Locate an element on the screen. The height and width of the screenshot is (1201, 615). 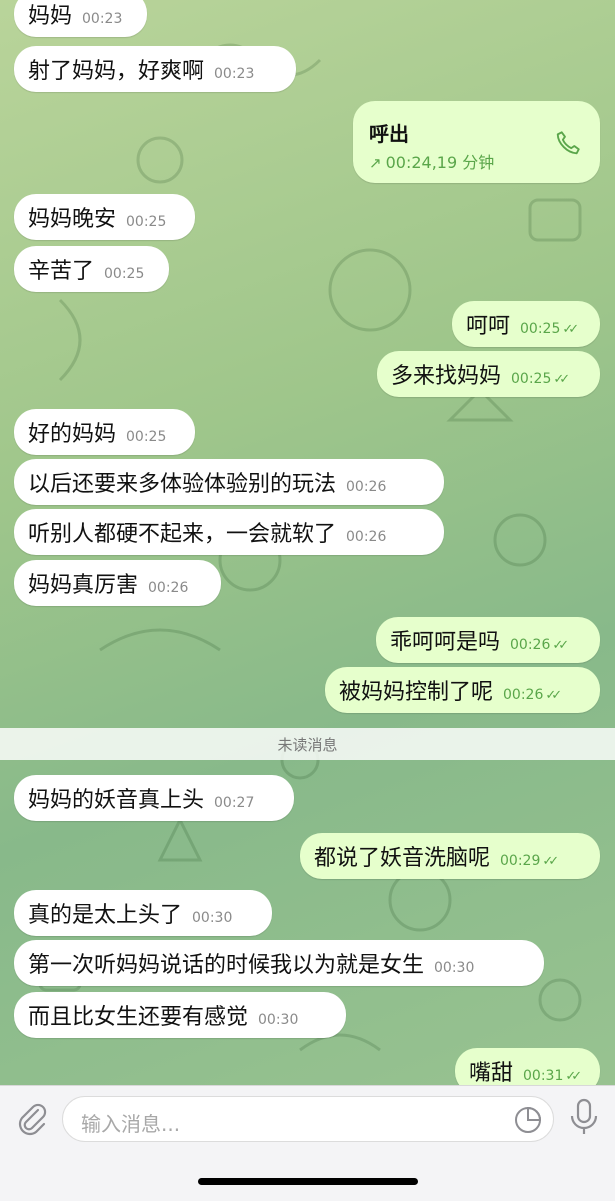
message-incoming: 好的妈妈 00:25 is located at coordinates (104, 432).